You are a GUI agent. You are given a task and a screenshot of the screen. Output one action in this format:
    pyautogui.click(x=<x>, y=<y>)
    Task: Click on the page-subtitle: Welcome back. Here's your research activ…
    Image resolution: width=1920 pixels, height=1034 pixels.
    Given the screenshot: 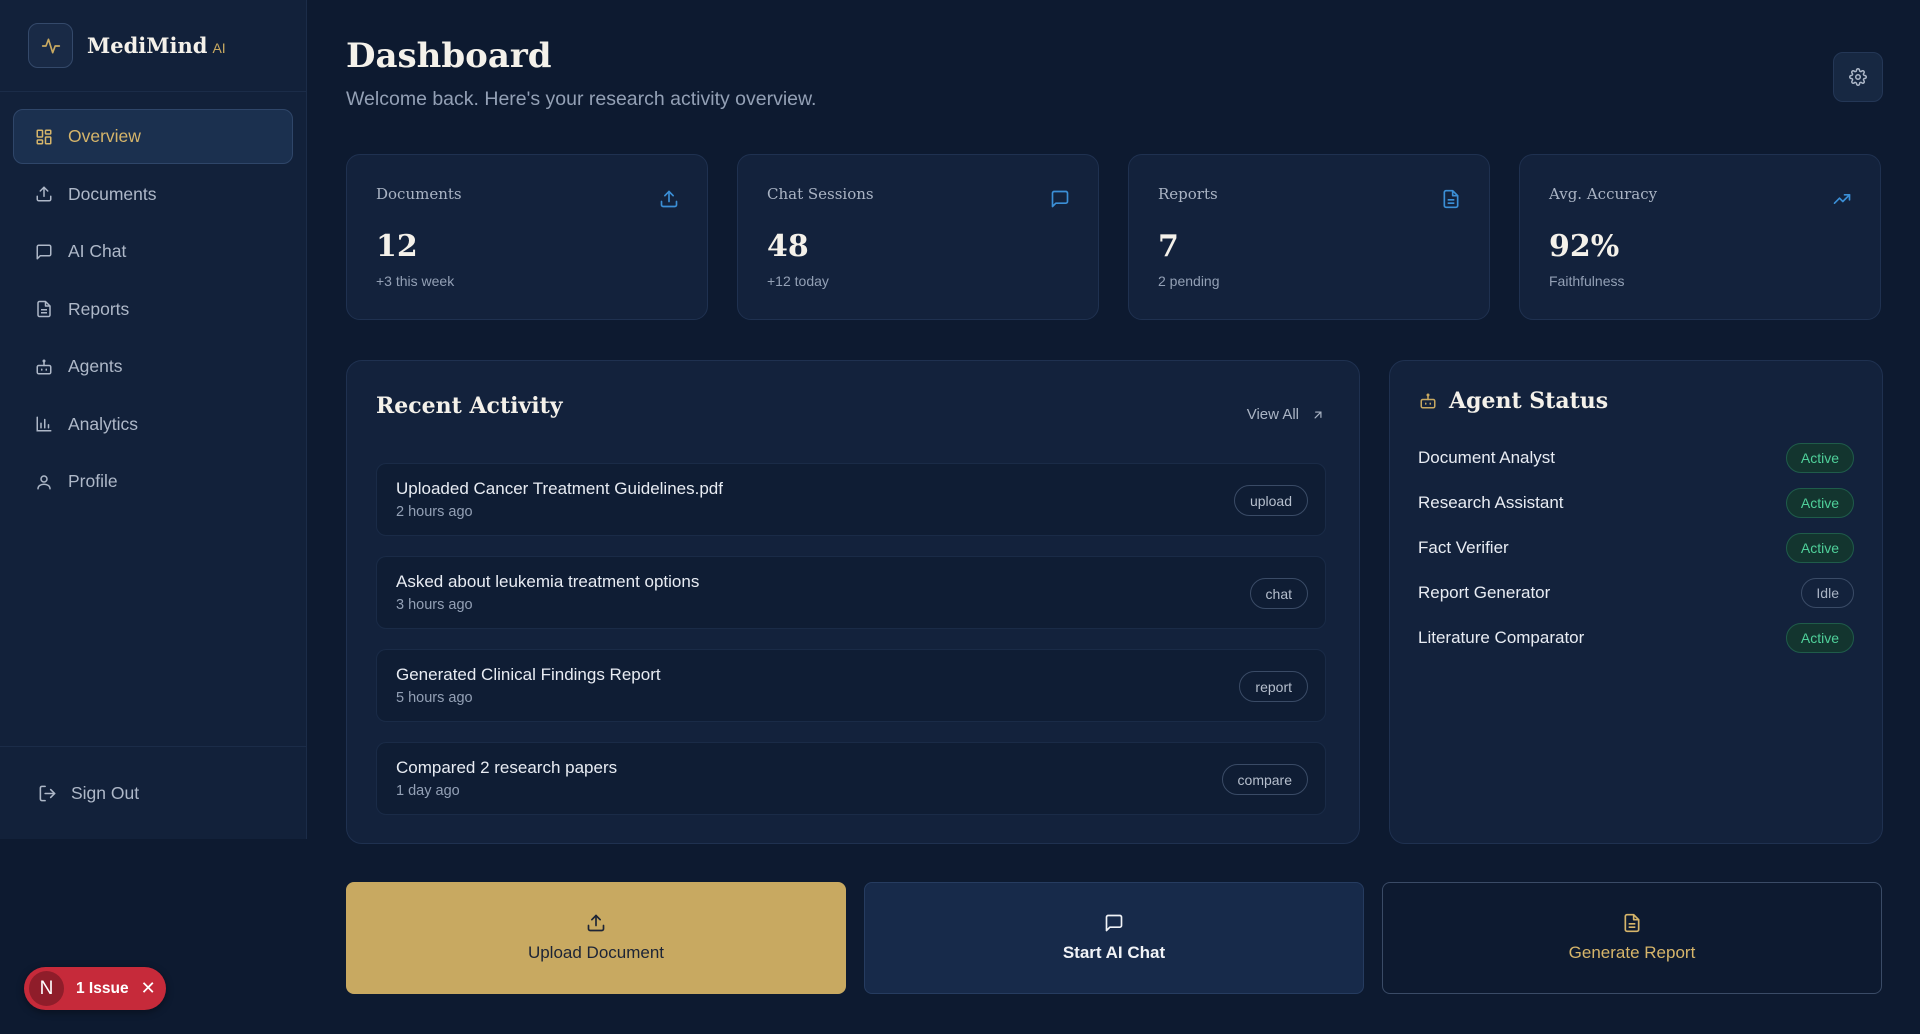 What is the action you would take?
    pyautogui.click(x=581, y=99)
    